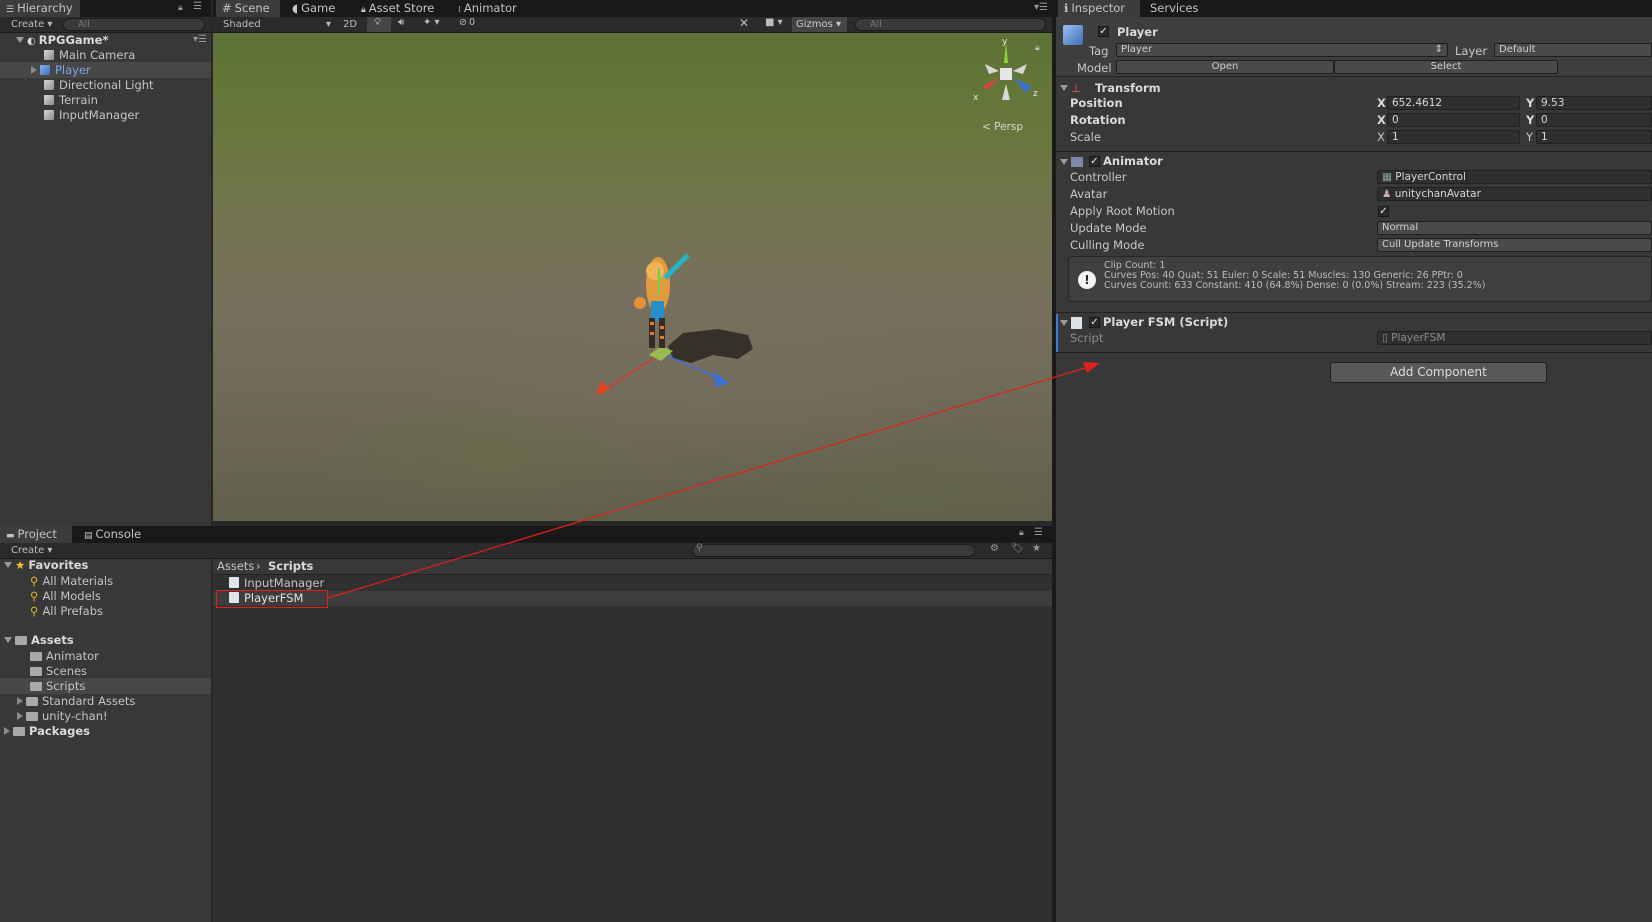 The width and height of the screenshot is (1652, 922). What do you see at coordinates (1110, 88) in the screenshot?
I see `transform-header: ⊥ Transform` at bounding box center [1110, 88].